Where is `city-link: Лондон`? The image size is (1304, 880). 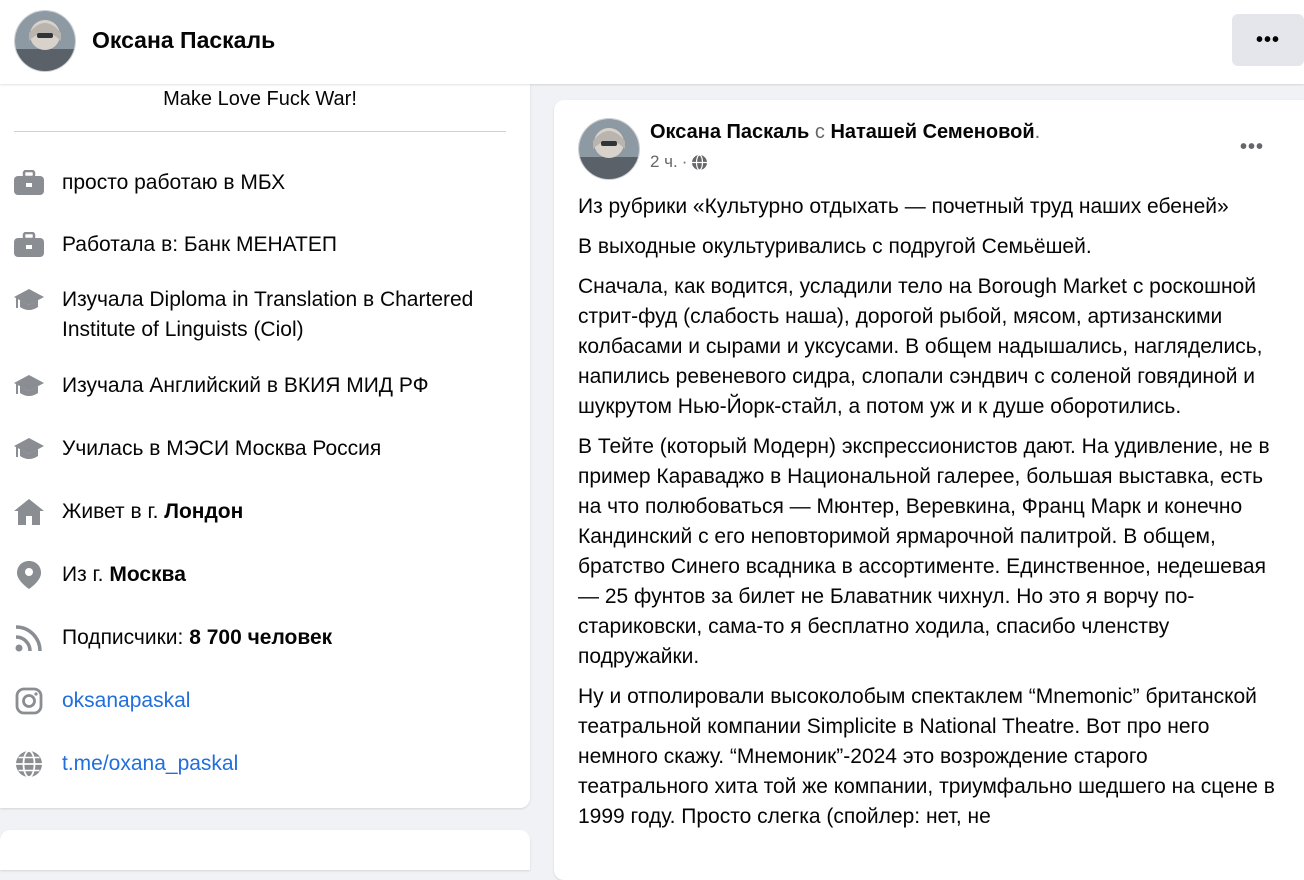
city-link: Лондон is located at coordinates (203, 511).